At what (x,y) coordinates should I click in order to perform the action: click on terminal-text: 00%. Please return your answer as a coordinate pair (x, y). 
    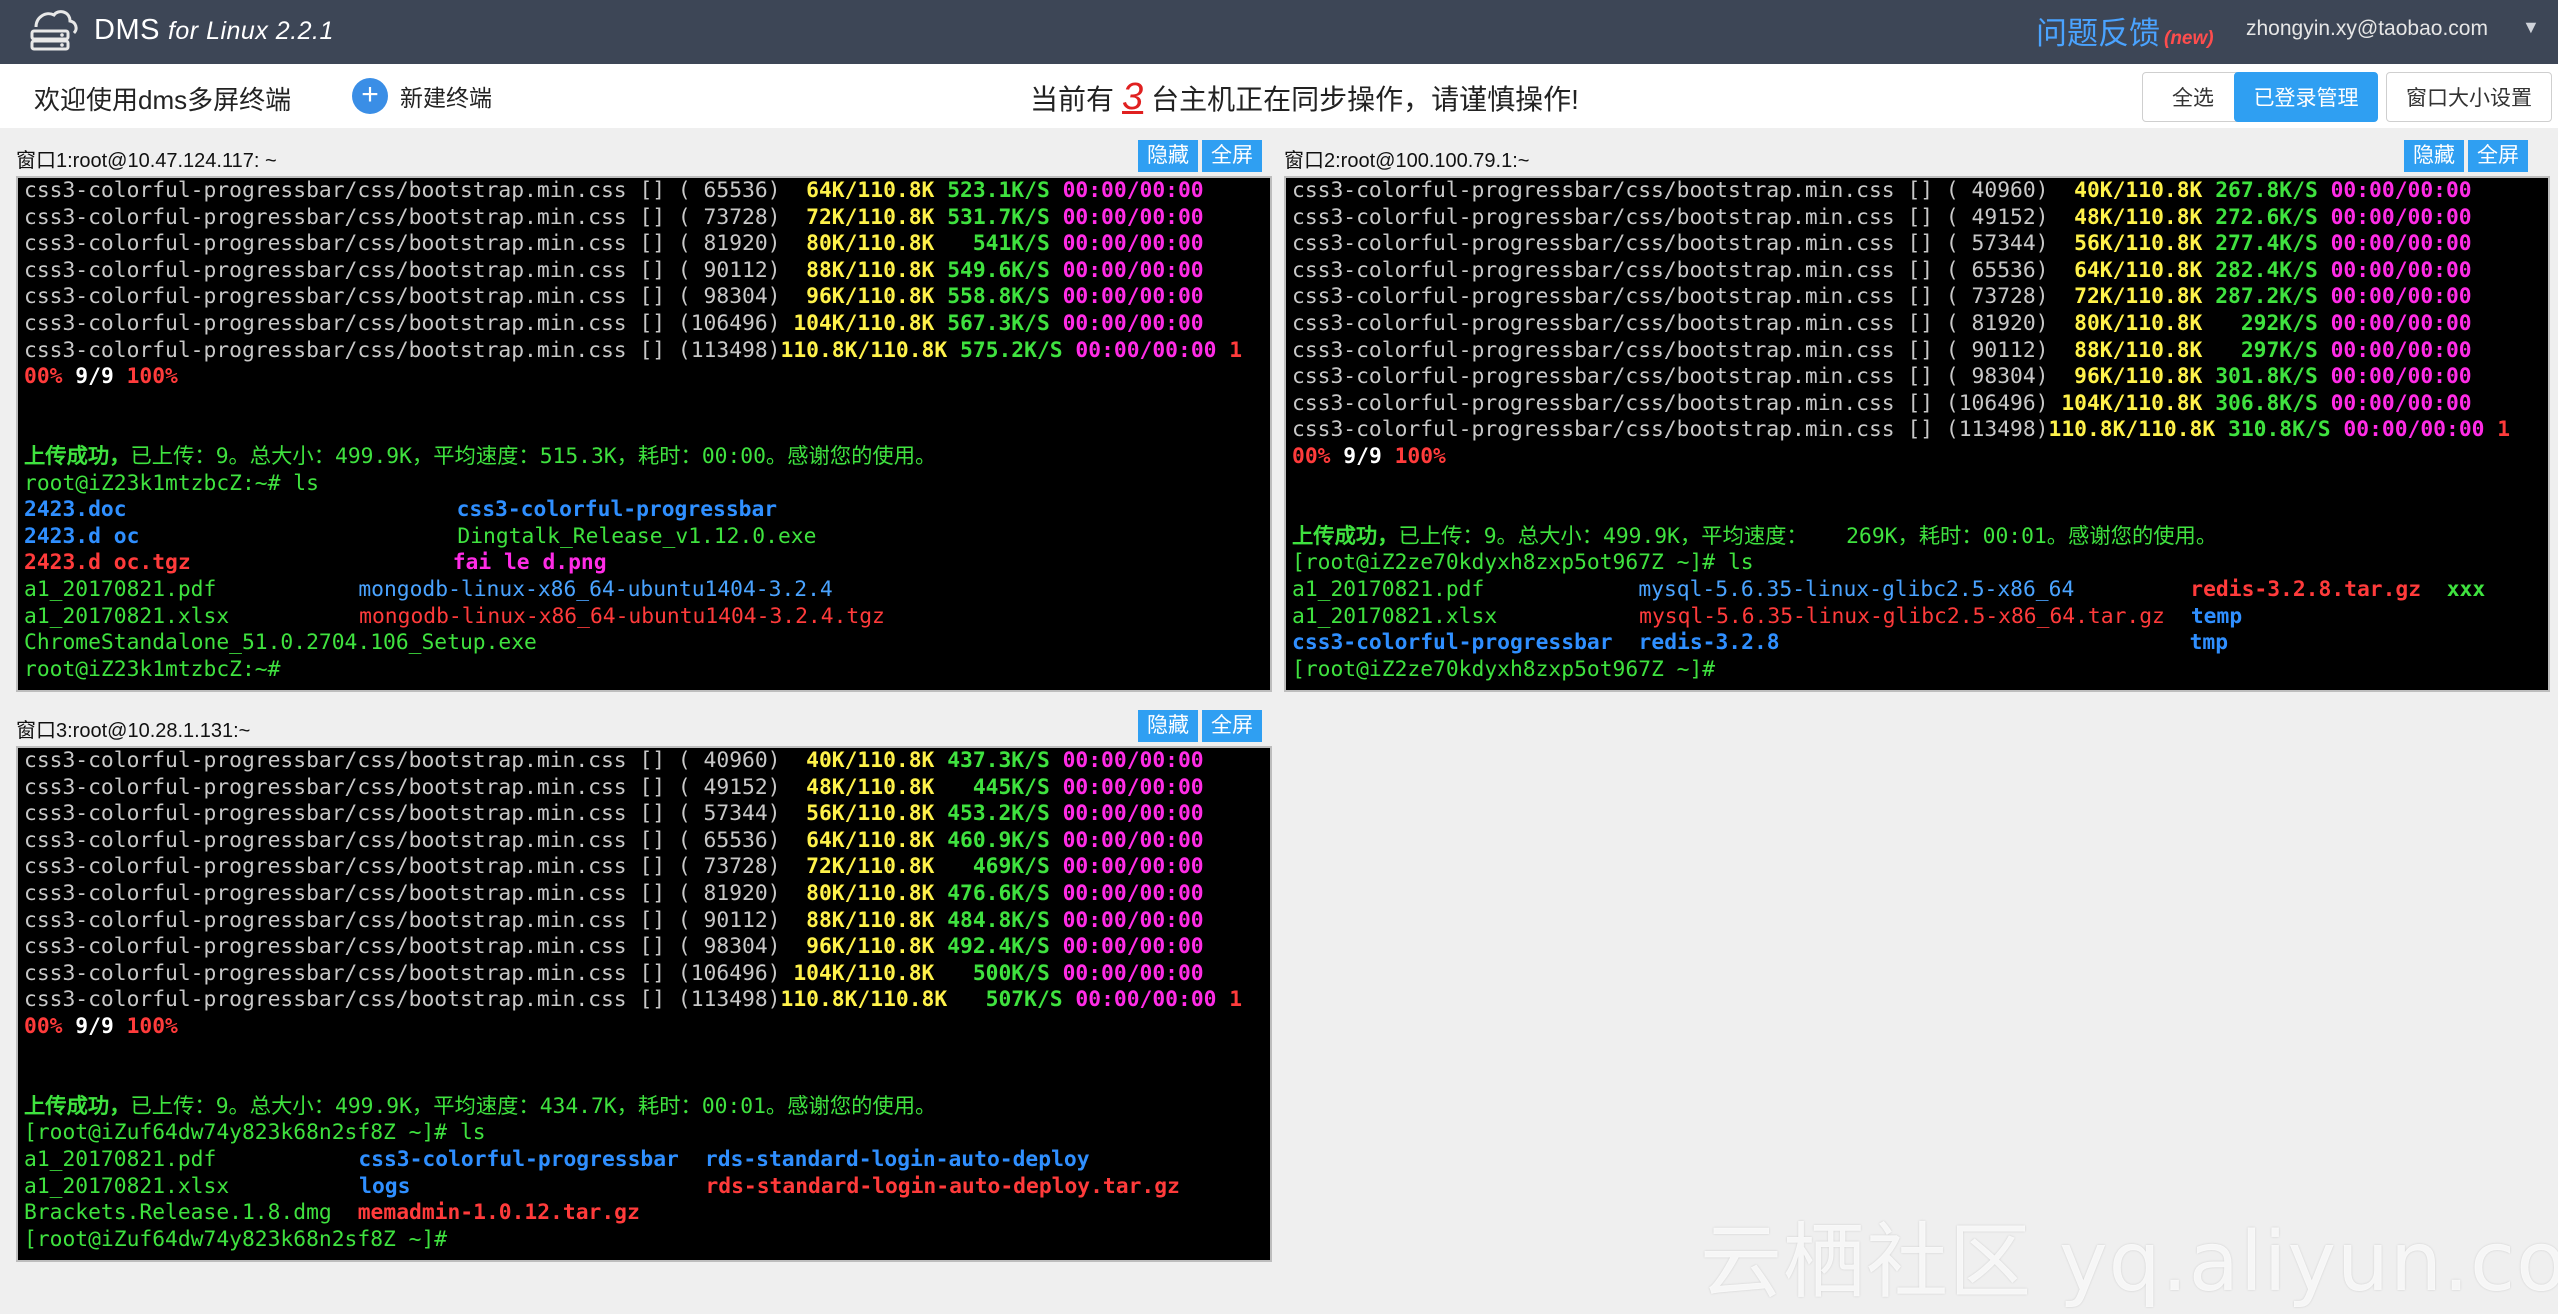
    Looking at the image, I should click on (50, 1026).